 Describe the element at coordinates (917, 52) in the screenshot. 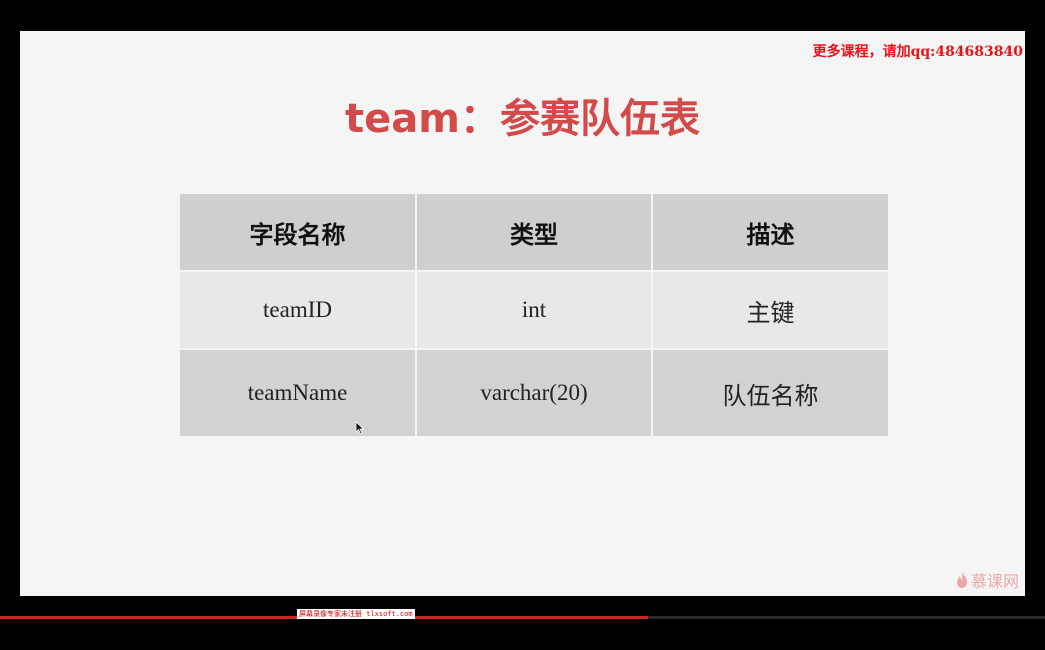

I see `qq-watermark: 更多课程，请加qq:484683840` at that location.